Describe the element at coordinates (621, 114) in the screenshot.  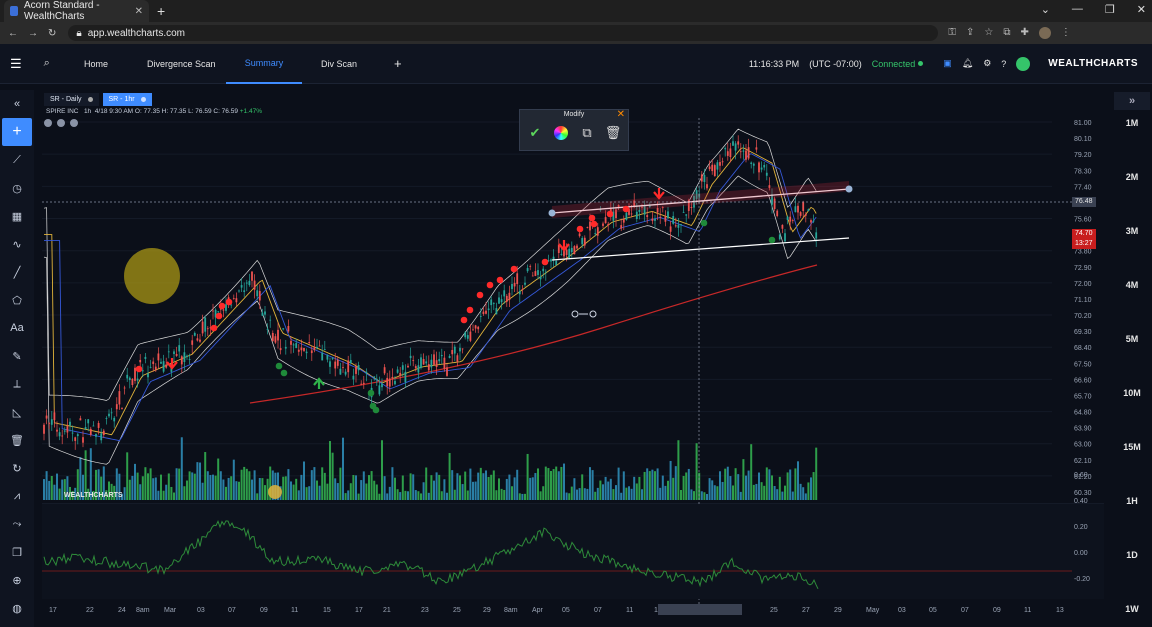
I see `close-icon: ✕` at that location.